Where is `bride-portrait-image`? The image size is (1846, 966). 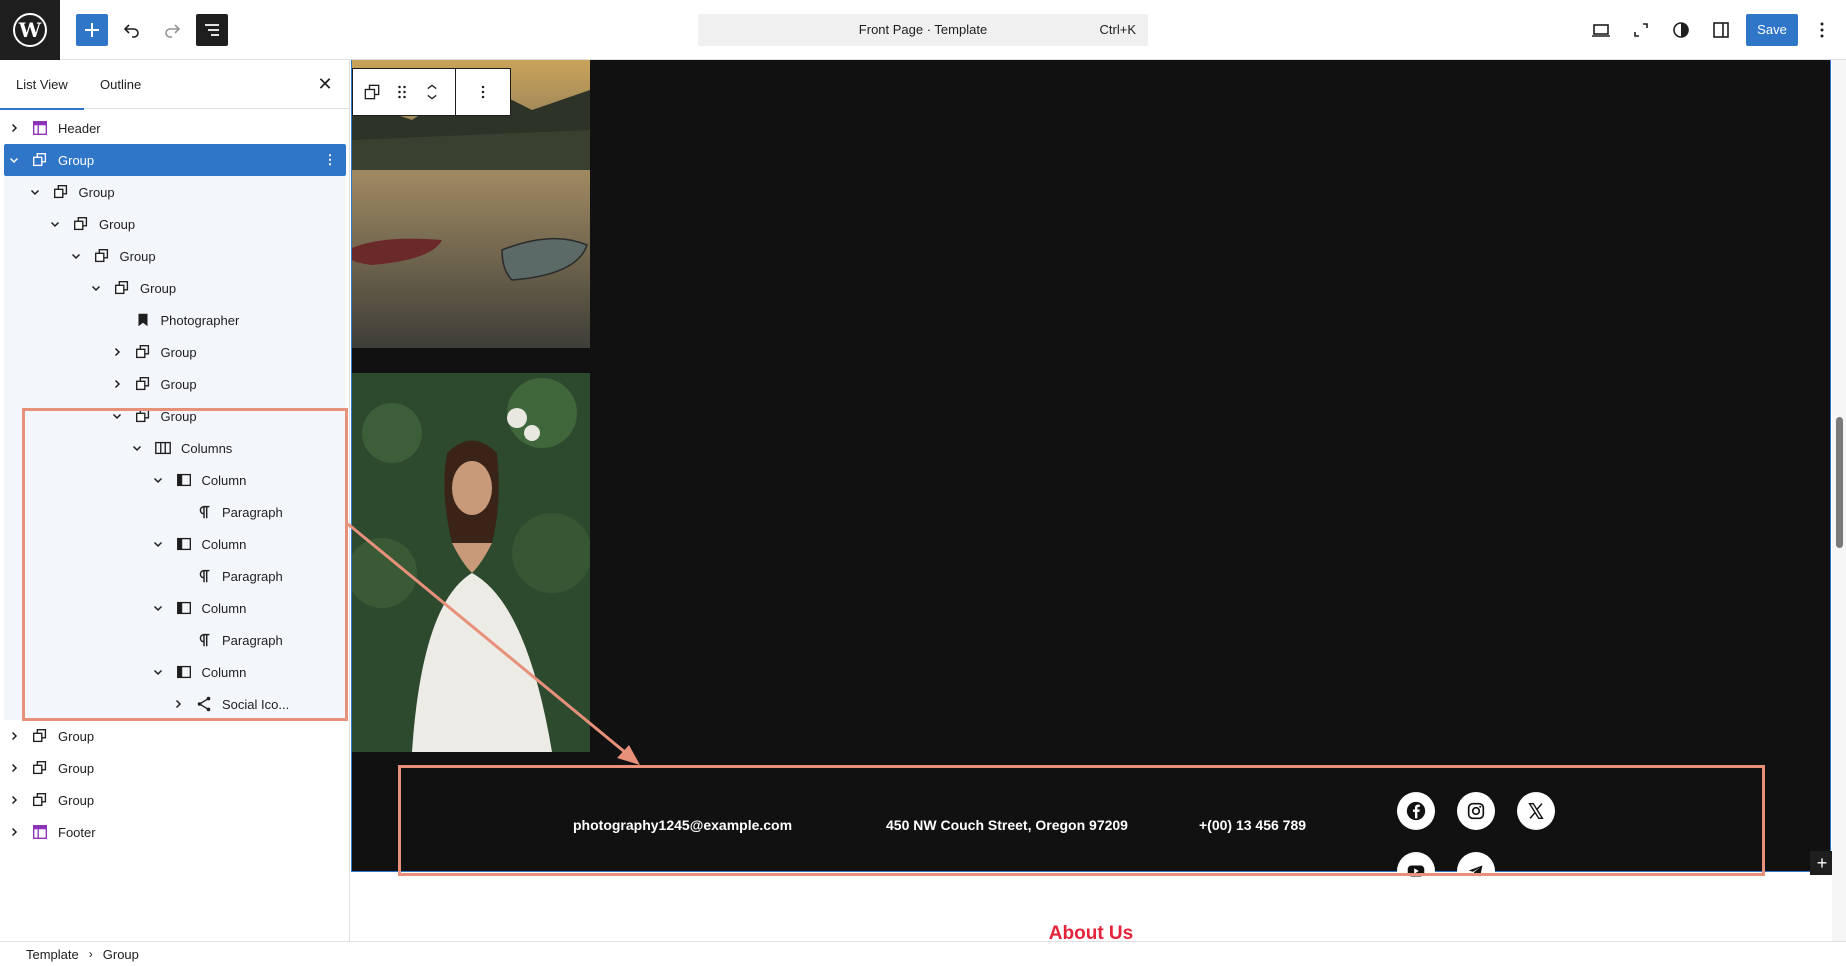
bride-portrait-image is located at coordinates (471, 562).